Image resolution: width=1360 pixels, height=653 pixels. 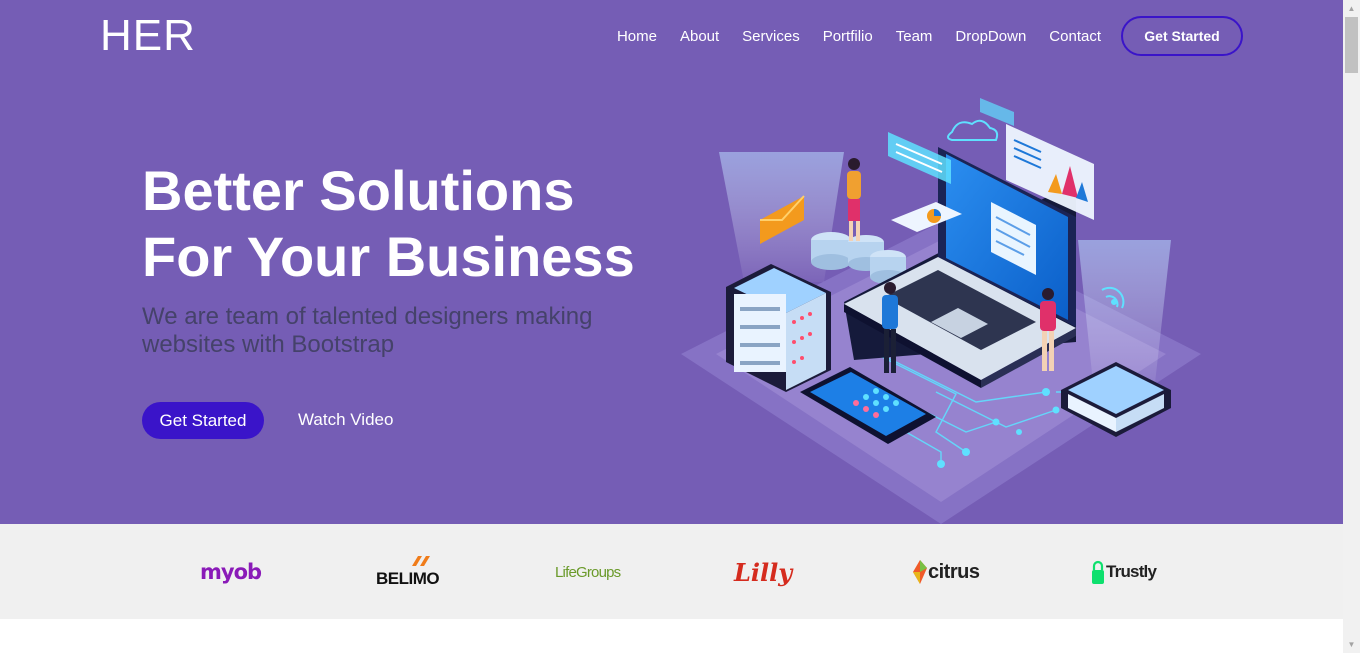 What do you see at coordinates (358, 190) in the screenshot?
I see `hero-headline-line-1: Better Solutions` at bounding box center [358, 190].